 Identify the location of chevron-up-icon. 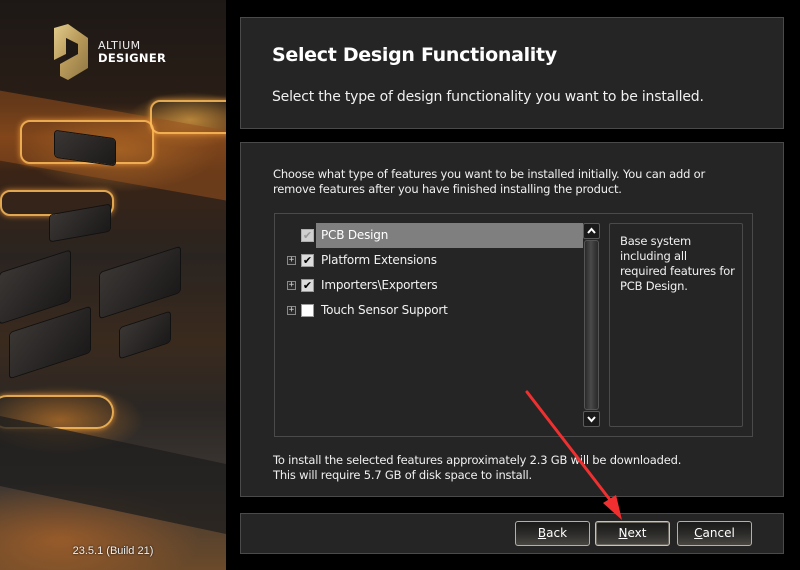
(591, 230).